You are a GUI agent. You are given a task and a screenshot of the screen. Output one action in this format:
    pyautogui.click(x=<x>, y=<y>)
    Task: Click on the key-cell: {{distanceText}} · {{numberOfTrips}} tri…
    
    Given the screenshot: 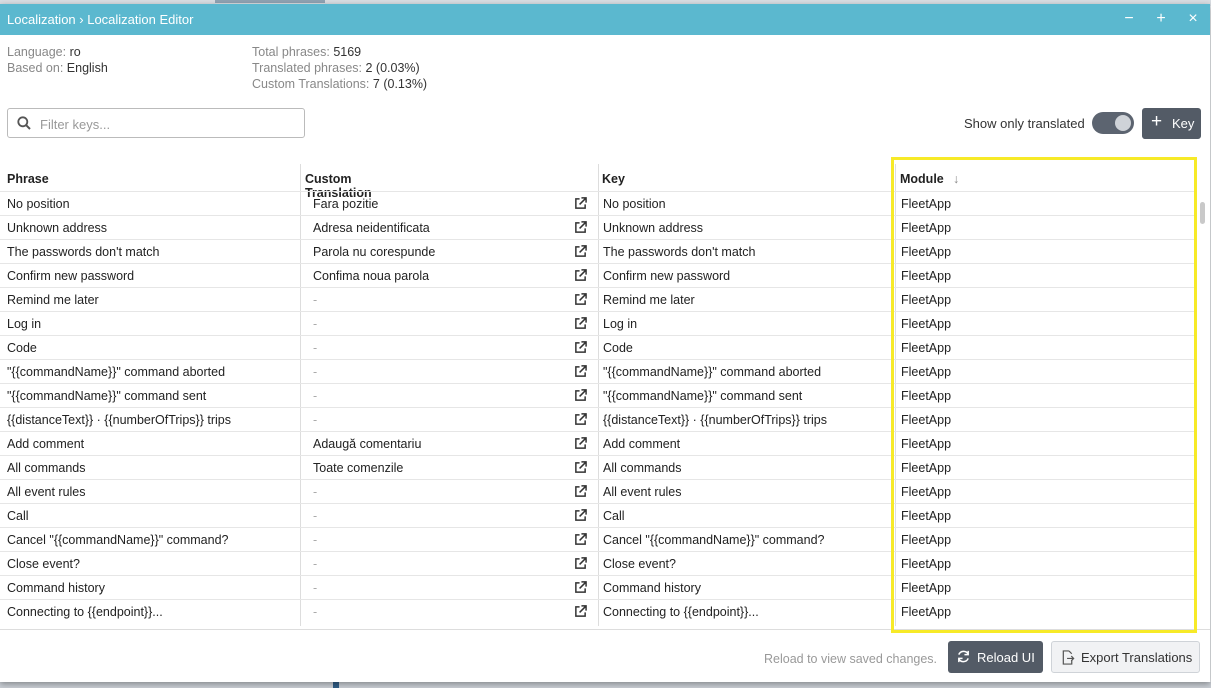 What is the action you would take?
    pyautogui.click(x=715, y=420)
    